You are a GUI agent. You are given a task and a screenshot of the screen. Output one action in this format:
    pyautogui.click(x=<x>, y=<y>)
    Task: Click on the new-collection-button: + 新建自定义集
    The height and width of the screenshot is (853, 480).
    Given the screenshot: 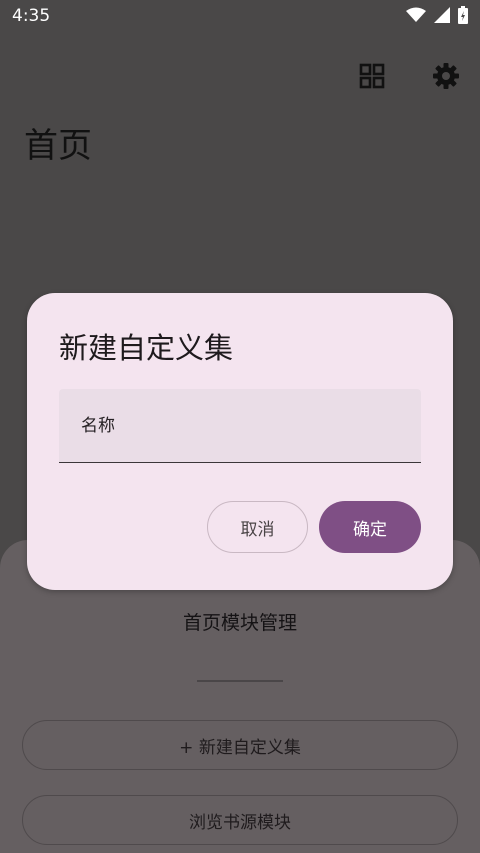 What is the action you would take?
    pyautogui.click(x=240, y=745)
    